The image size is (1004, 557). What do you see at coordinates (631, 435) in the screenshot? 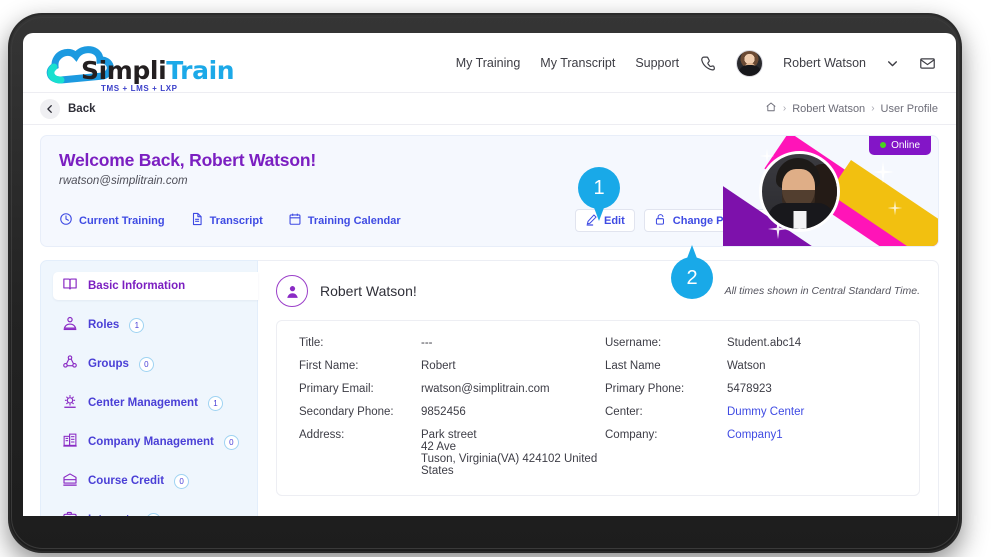
I see `field-label: Company:` at bounding box center [631, 435].